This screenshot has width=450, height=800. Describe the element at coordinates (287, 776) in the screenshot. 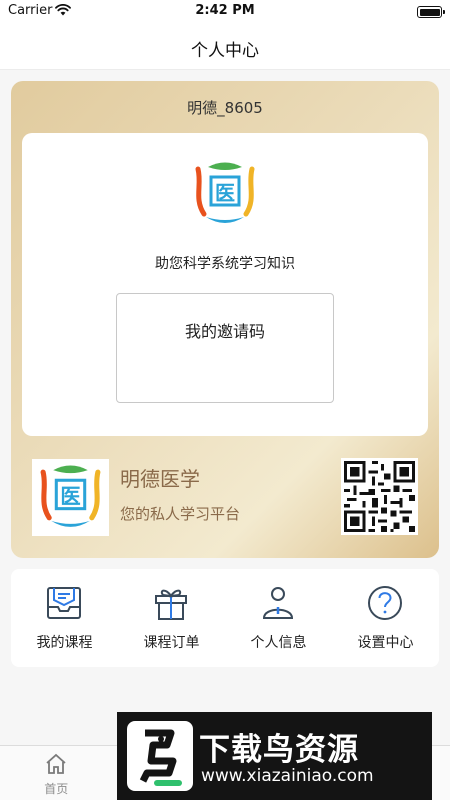

I see `watermark-url: www.xiazainiao.com` at that location.